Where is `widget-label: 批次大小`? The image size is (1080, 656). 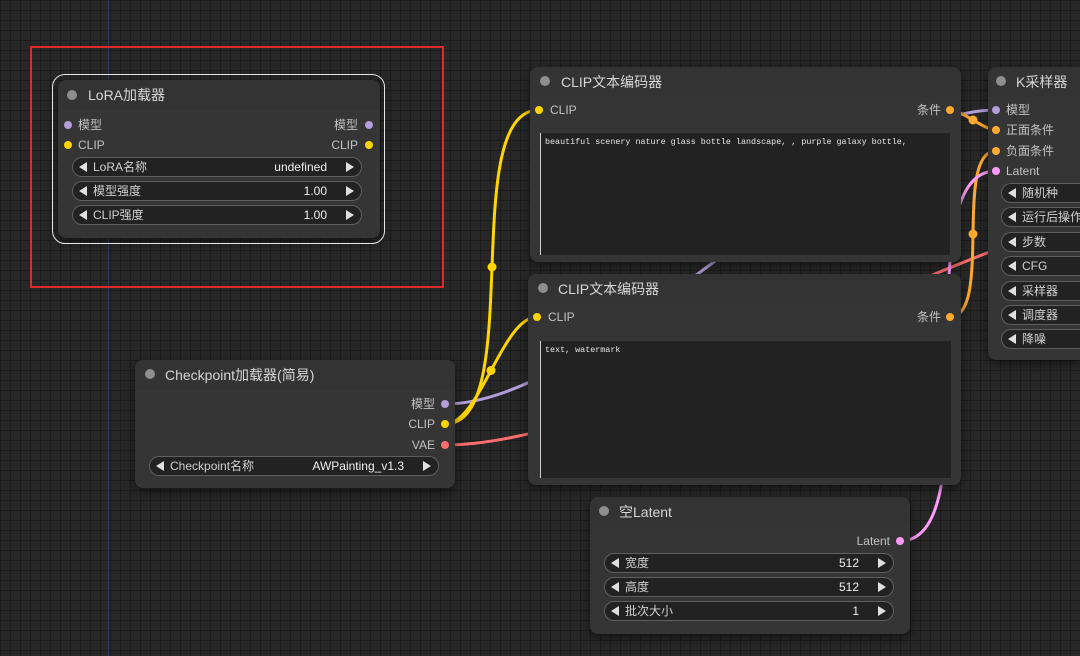 widget-label: 批次大小 is located at coordinates (649, 611).